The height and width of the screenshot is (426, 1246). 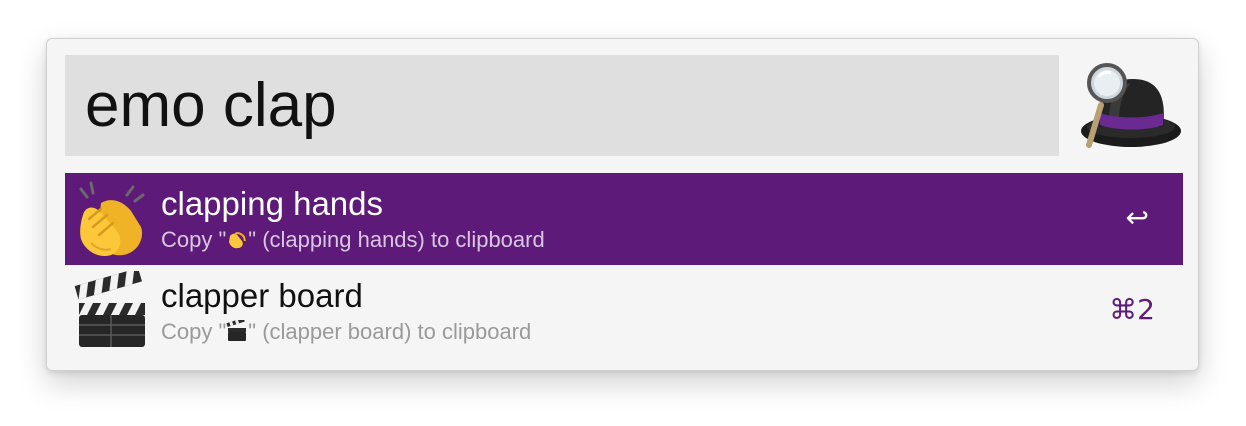 What do you see at coordinates (272, 203) in the screenshot?
I see `result-title: clapping hands` at bounding box center [272, 203].